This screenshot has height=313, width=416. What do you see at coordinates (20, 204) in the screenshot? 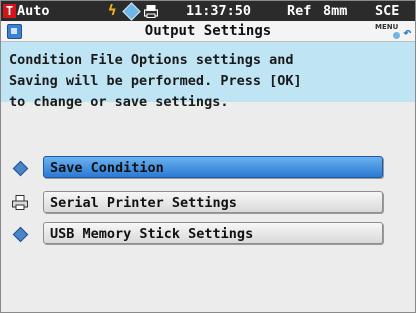
I see `printer-icon` at bounding box center [20, 204].